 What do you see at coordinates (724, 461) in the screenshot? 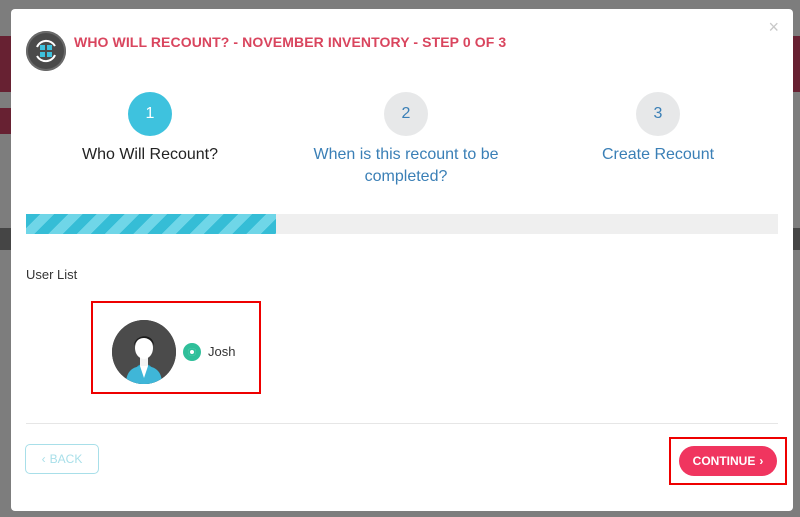
I see `continue-button-label: CONTINUE` at bounding box center [724, 461].